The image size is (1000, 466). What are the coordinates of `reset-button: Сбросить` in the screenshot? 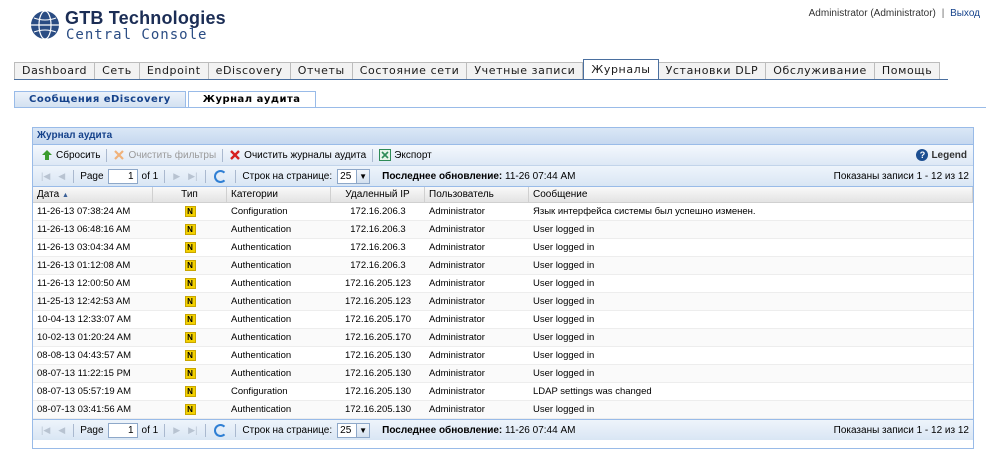 It's located at (70, 155).